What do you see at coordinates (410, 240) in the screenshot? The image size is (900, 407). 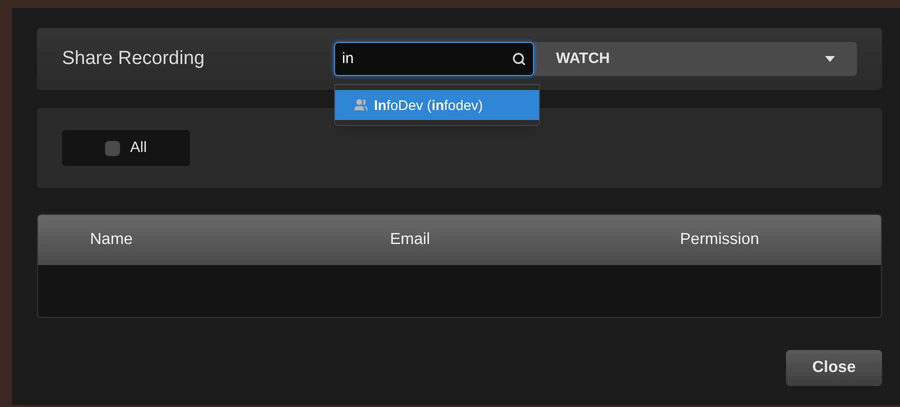 I see `column-header: Email` at bounding box center [410, 240].